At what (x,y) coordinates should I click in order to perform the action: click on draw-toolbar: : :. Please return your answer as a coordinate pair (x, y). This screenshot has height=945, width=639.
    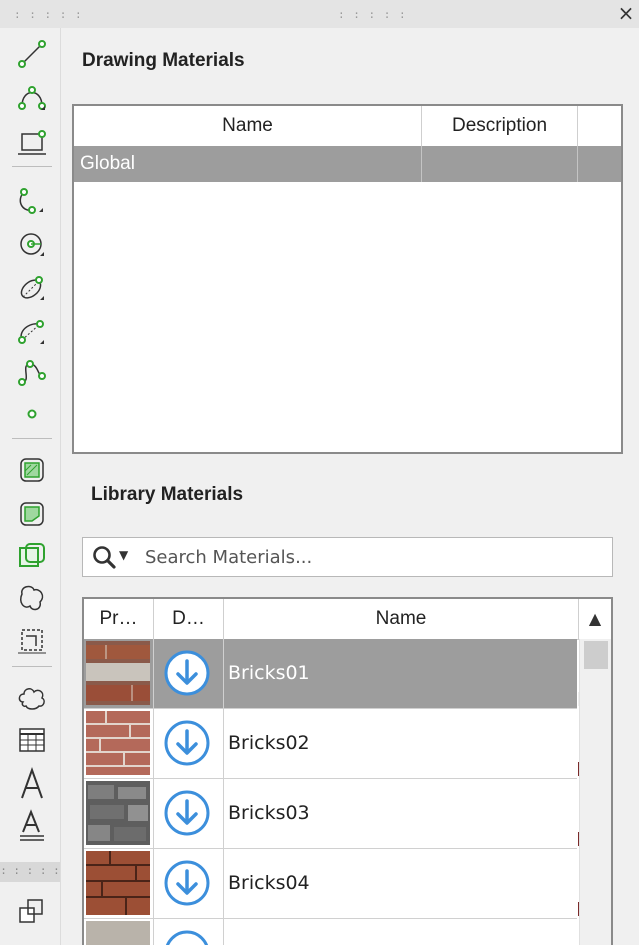
    Looking at the image, I should click on (30, 486).